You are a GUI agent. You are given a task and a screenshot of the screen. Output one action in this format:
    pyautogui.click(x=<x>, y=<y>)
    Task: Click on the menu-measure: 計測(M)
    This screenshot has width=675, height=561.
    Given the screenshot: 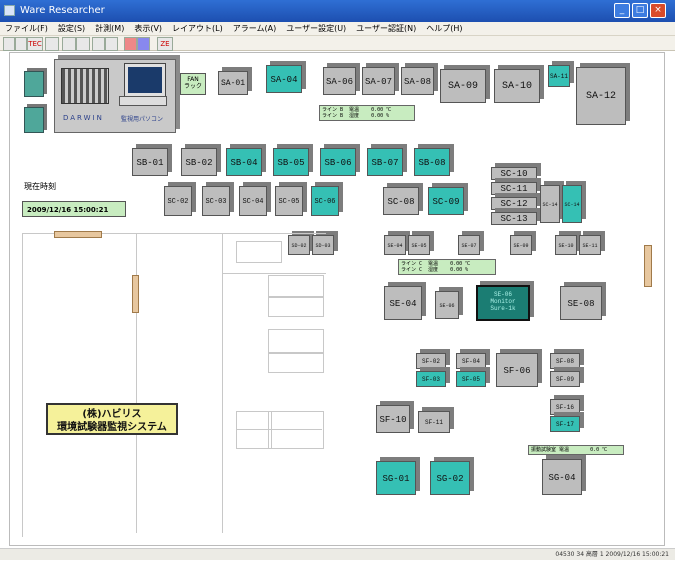 What is the action you would take?
    pyautogui.click(x=109, y=29)
    